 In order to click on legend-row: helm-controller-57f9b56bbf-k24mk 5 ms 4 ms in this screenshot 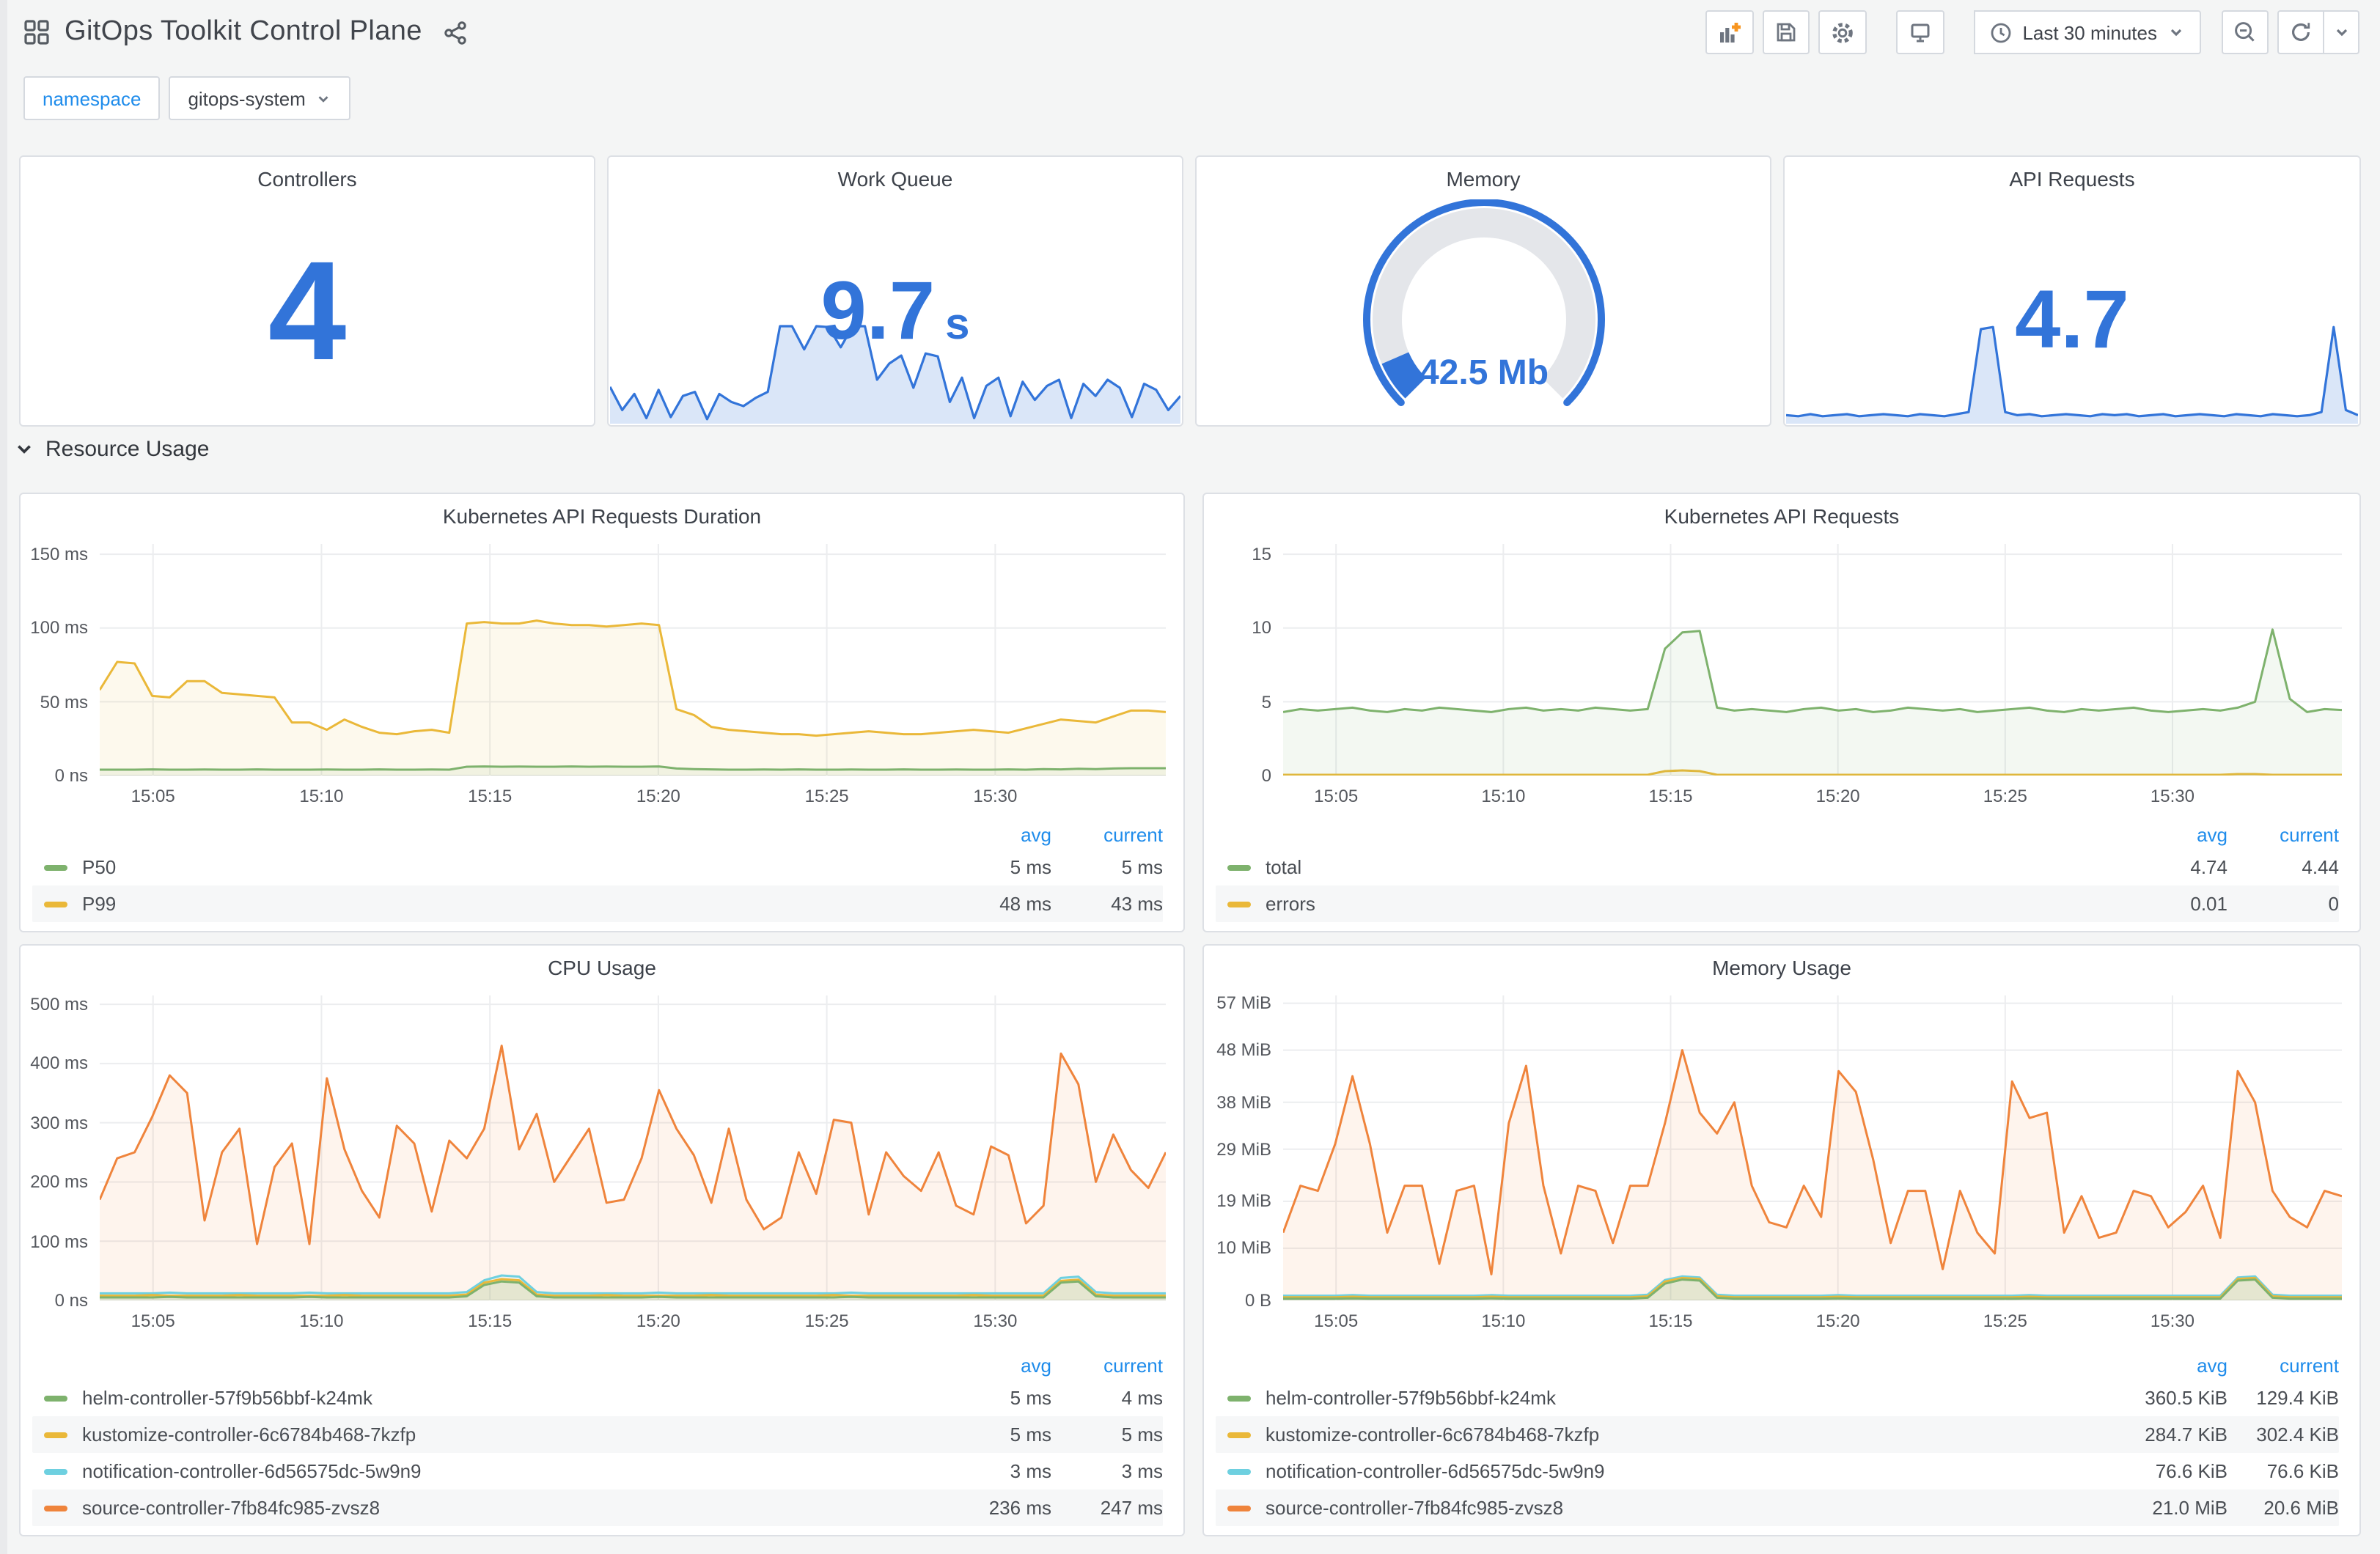, I will do `click(597, 1398)`.